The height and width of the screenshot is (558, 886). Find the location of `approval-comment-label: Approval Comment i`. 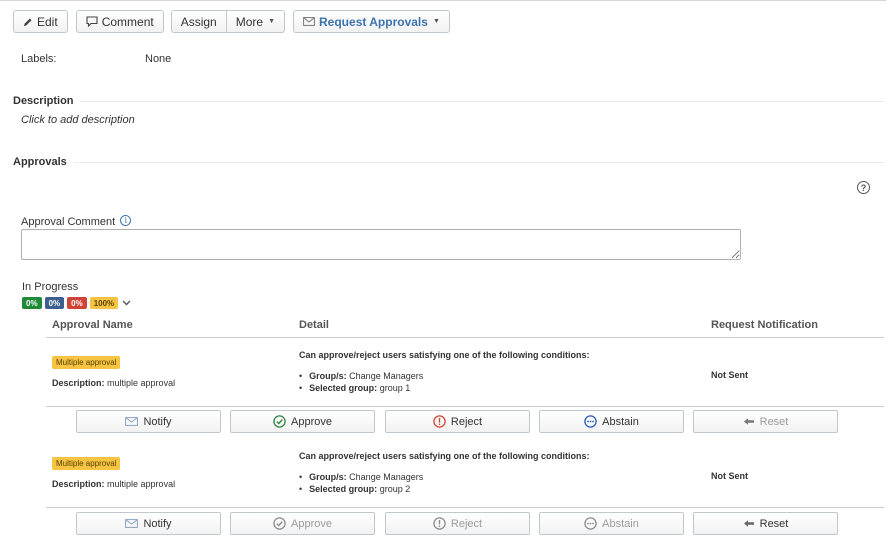

approval-comment-label: Approval Comment i is located at coordinates (76, 221).